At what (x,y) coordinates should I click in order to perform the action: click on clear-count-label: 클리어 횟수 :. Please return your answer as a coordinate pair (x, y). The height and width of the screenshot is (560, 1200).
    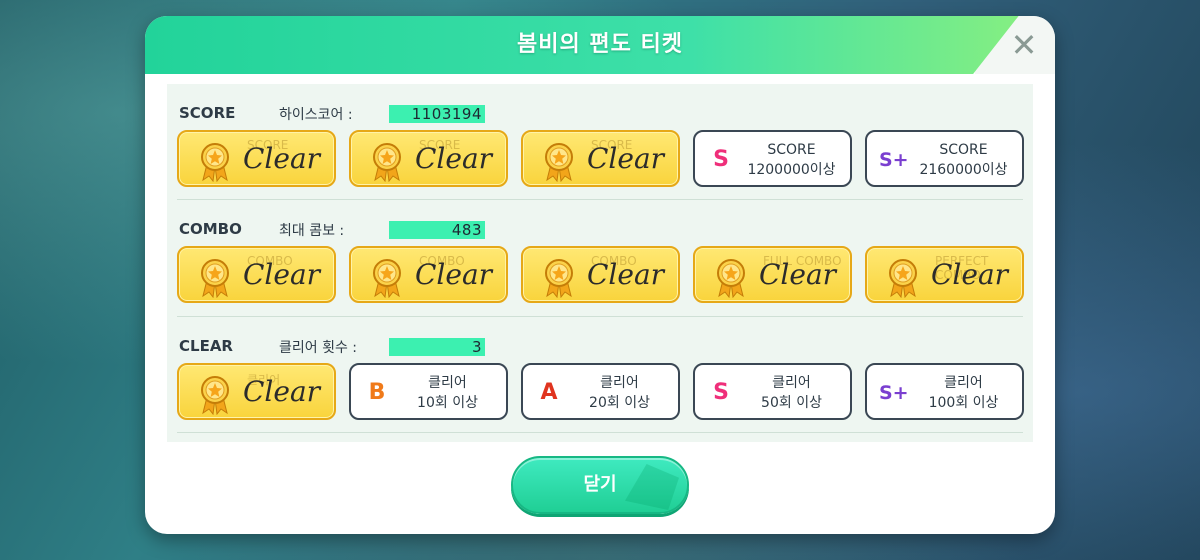
    Looking at the image, I should click on (318, 348).